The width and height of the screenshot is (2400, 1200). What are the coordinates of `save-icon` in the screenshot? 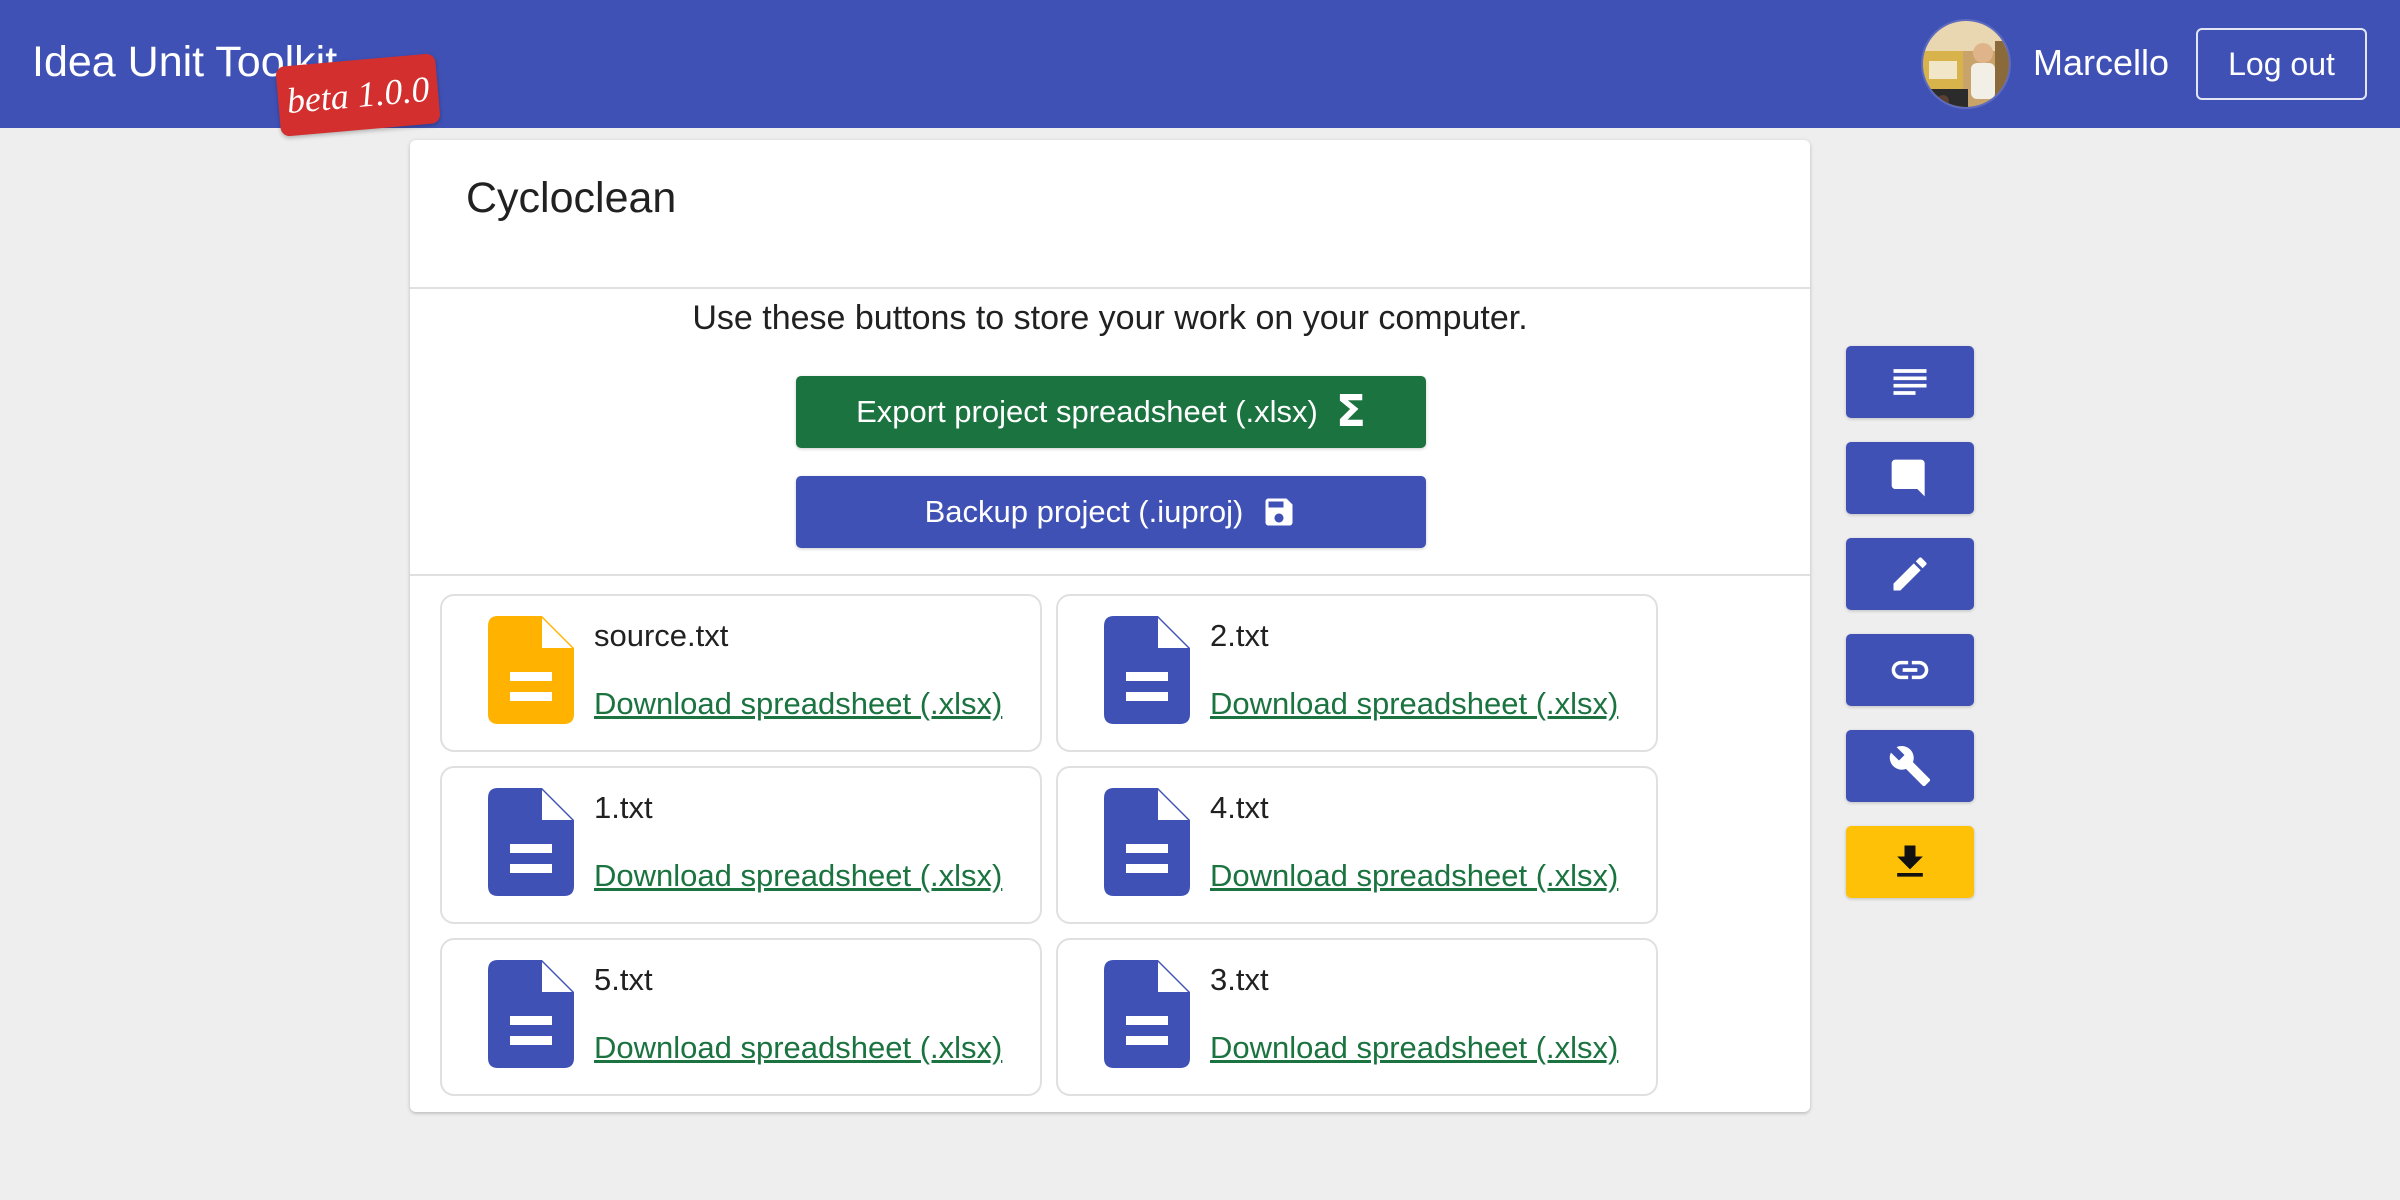 It's located at (1279, 512).